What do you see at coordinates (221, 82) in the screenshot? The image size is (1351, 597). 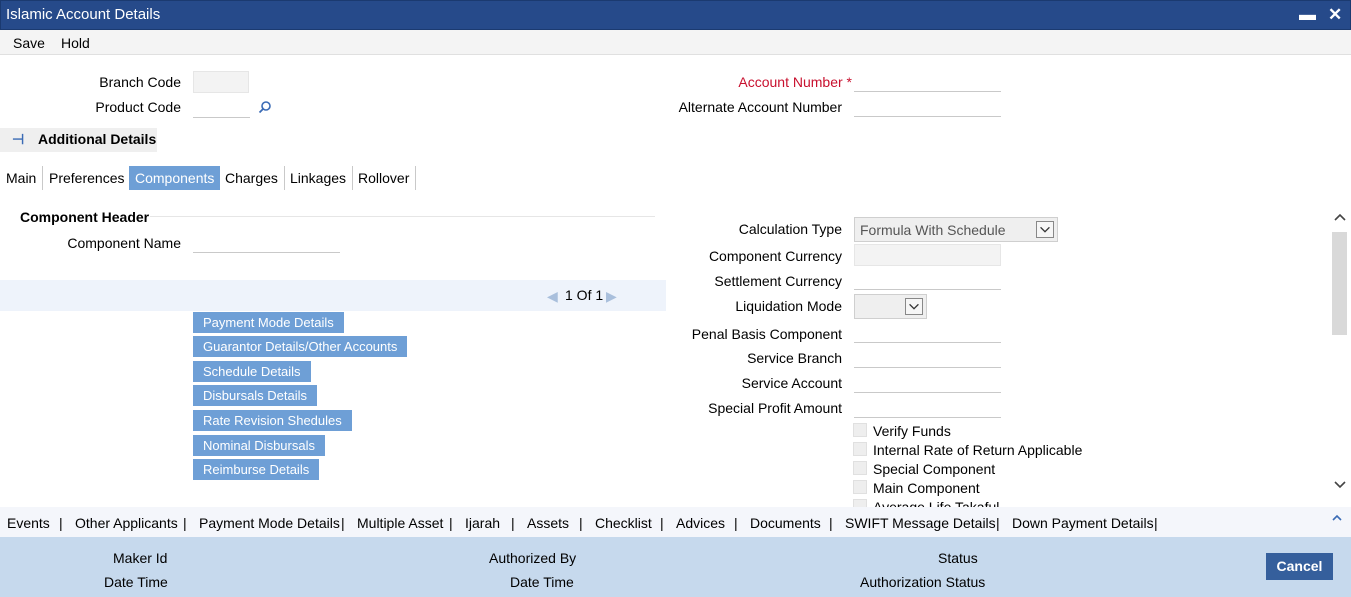 I see `branch-code-input` at bounding box center [221, 82].